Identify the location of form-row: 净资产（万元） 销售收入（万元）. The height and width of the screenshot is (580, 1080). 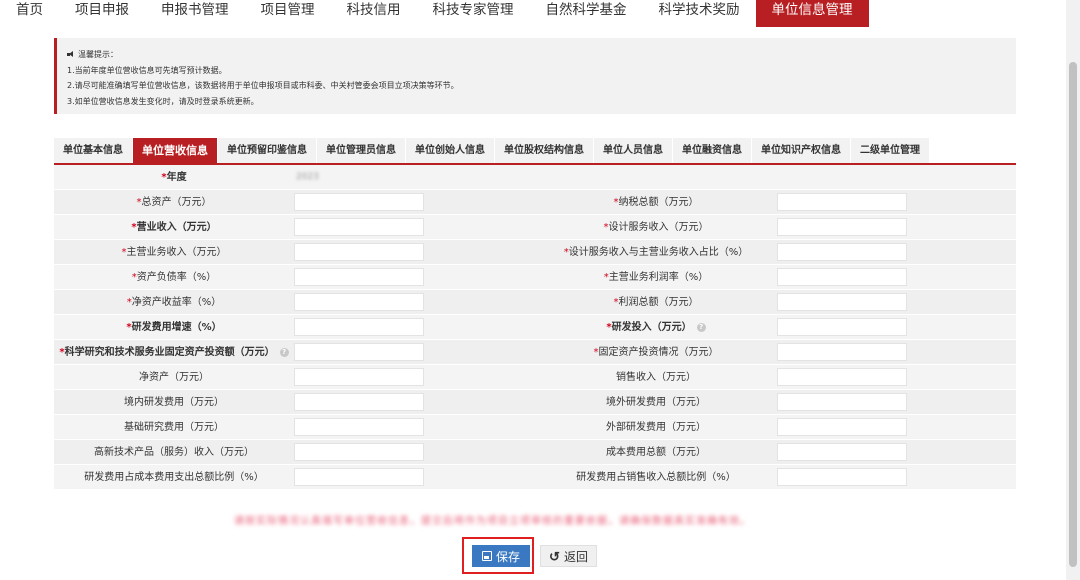
(535, 377).